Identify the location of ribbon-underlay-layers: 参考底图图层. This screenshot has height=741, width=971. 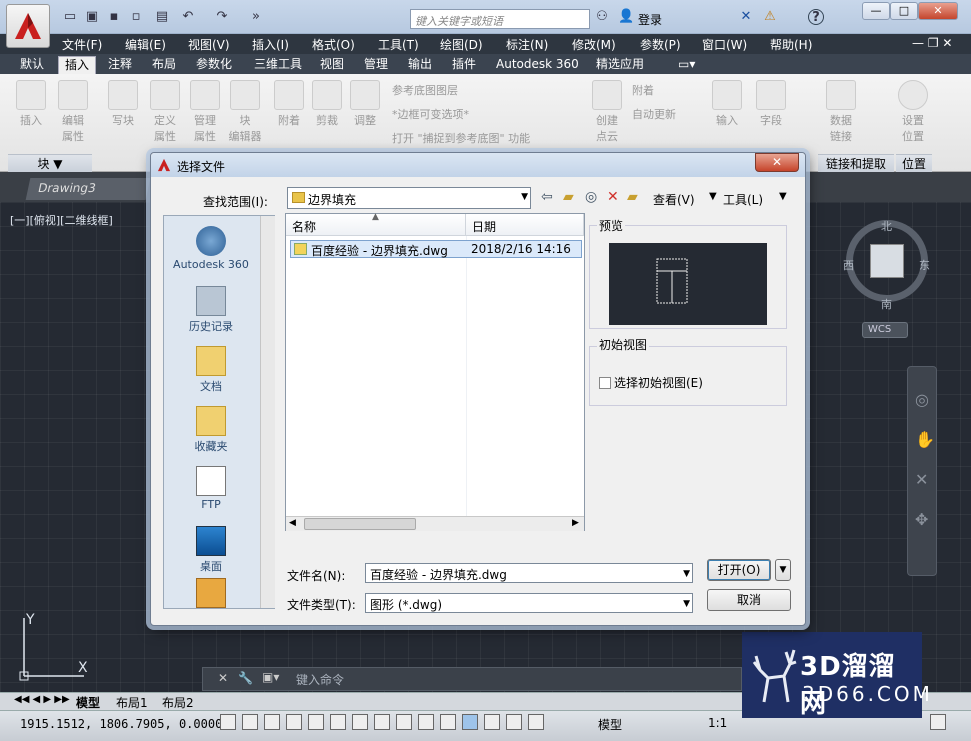
(425, 90).